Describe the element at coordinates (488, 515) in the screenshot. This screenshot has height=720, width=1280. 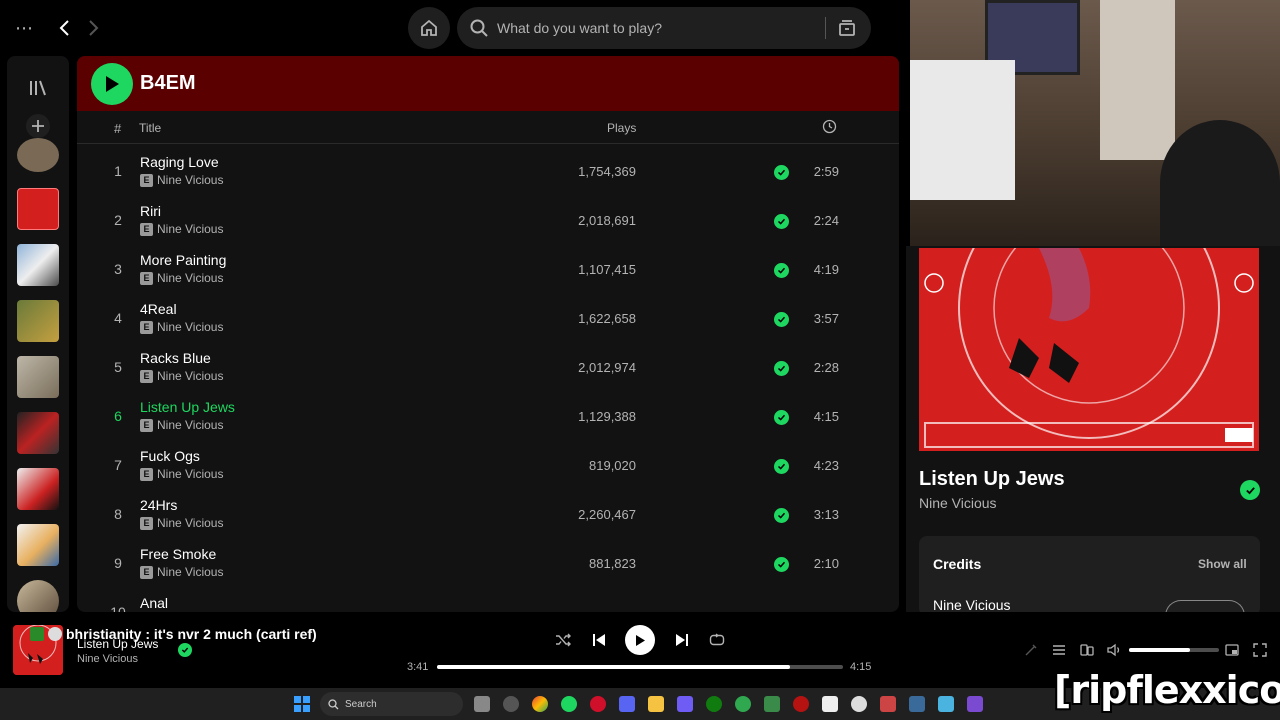
I see `track-row: 8 24Hrs E Nine Vicious 2,260,467 3:13` at that location.